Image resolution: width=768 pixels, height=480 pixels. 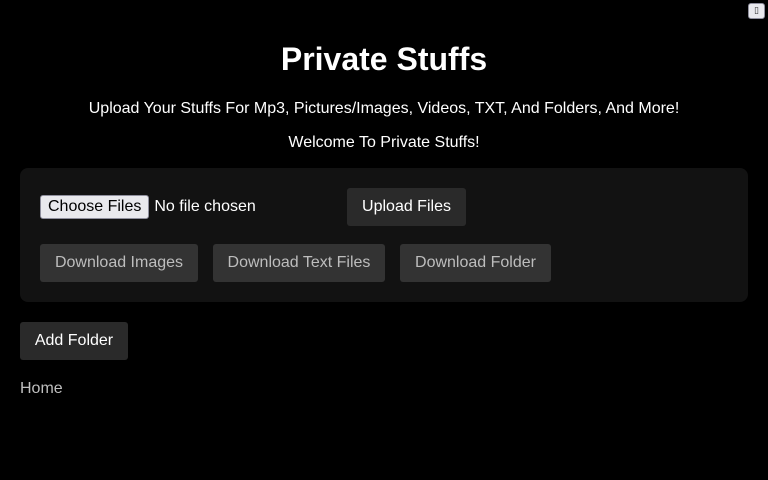 What do you see at coordinates (406, 207) in the screenshot?
I see `upload-files-button: Upload Files` at bounding box center [406, 207].